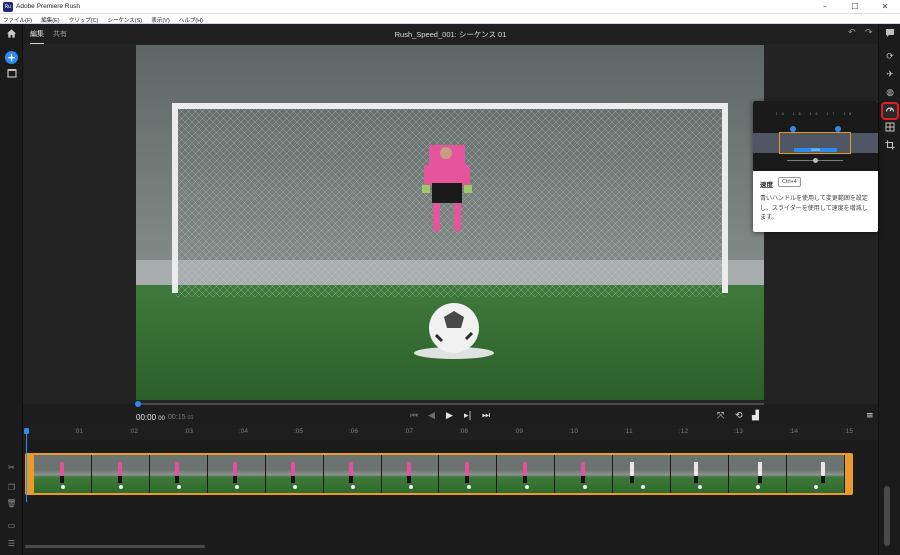 This screenshot has width=900, height=555. I want to click on go-to-start-icon: ⏮, so click(414, 416).